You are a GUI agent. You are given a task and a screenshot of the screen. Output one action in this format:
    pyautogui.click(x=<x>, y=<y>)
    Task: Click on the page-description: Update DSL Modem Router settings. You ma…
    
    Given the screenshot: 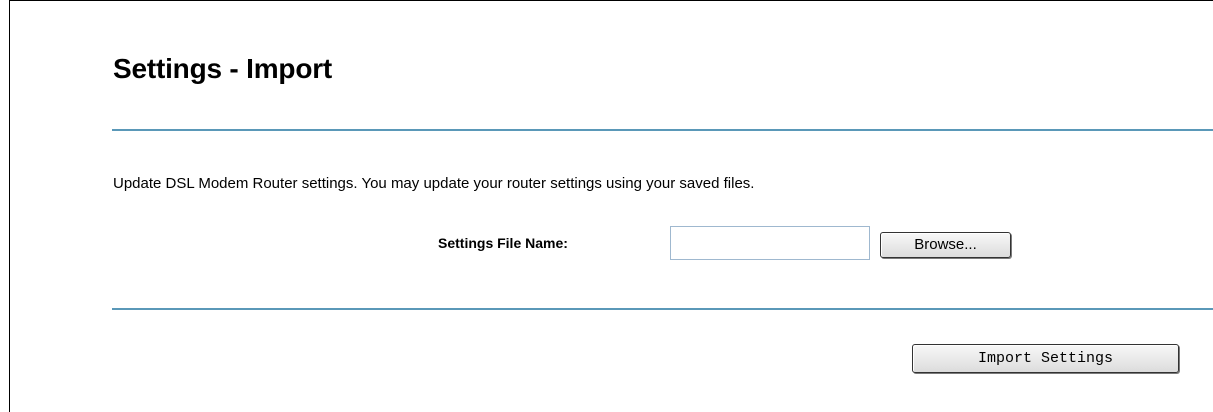 What is the action you would take?
    pyautogui.click(x=434, y=183)
    